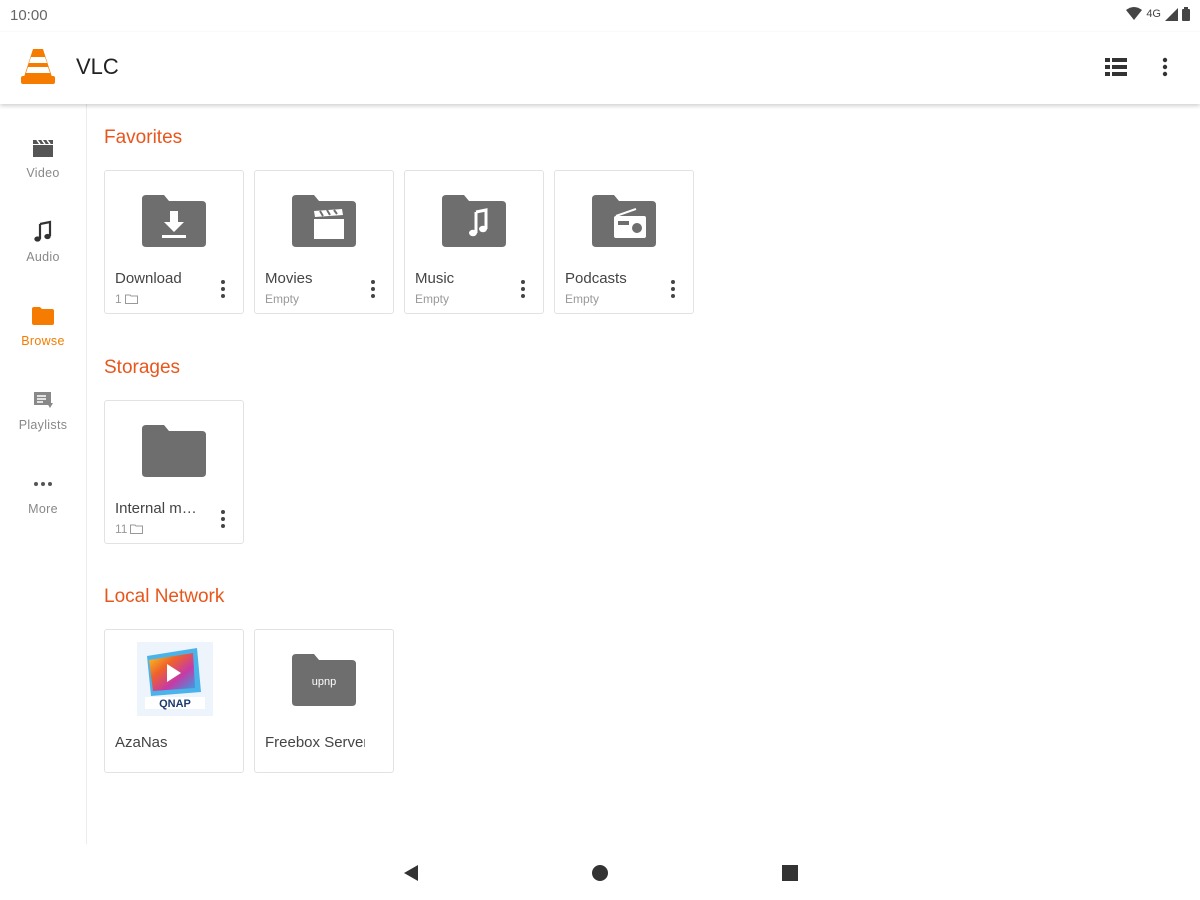  I want to click on nav-item-more: More, so click(43, 486).